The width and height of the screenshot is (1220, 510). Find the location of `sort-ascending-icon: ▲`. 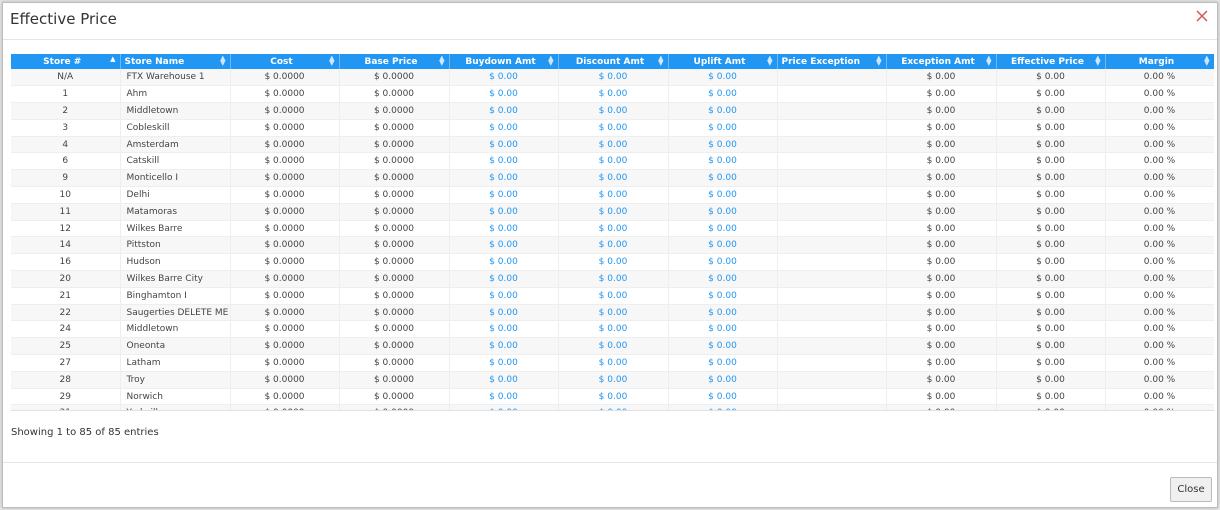

sort-ascending-icon: ▲ is located at coordinates (113, 59).